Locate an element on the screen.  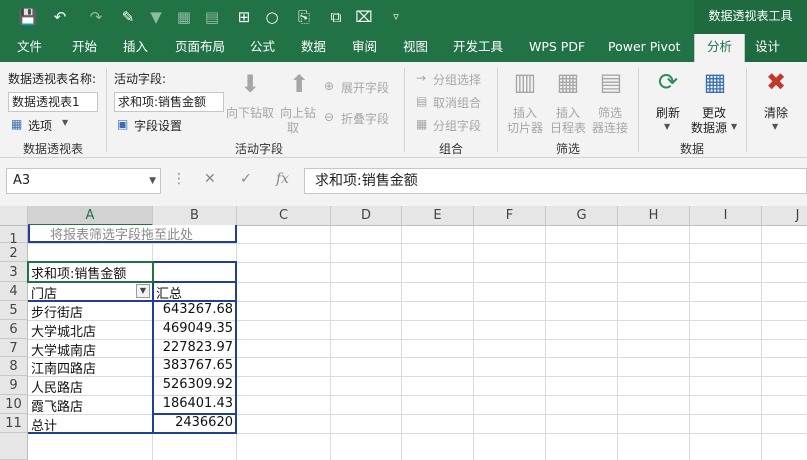
pivot-row-store: 人民路店 is located at coordinates (57, 386).